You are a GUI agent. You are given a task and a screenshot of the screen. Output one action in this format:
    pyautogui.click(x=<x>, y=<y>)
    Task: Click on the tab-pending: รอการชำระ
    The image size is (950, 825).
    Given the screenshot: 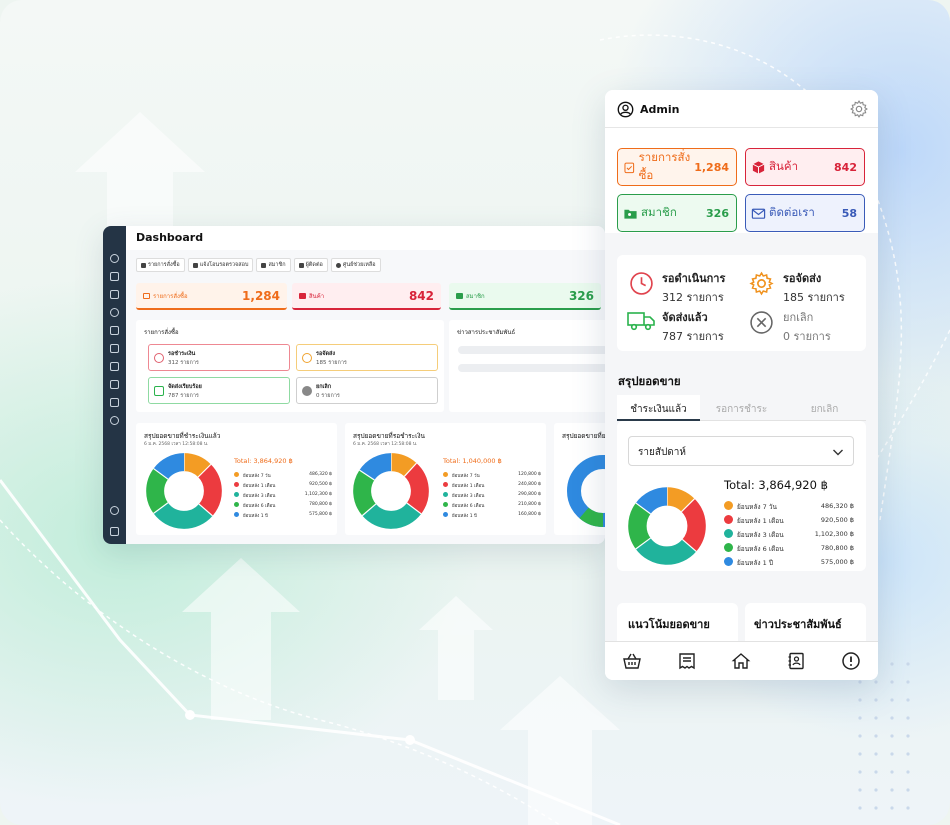 What is the action you would take?
    pyautogui.click(x=741, y=407)
    